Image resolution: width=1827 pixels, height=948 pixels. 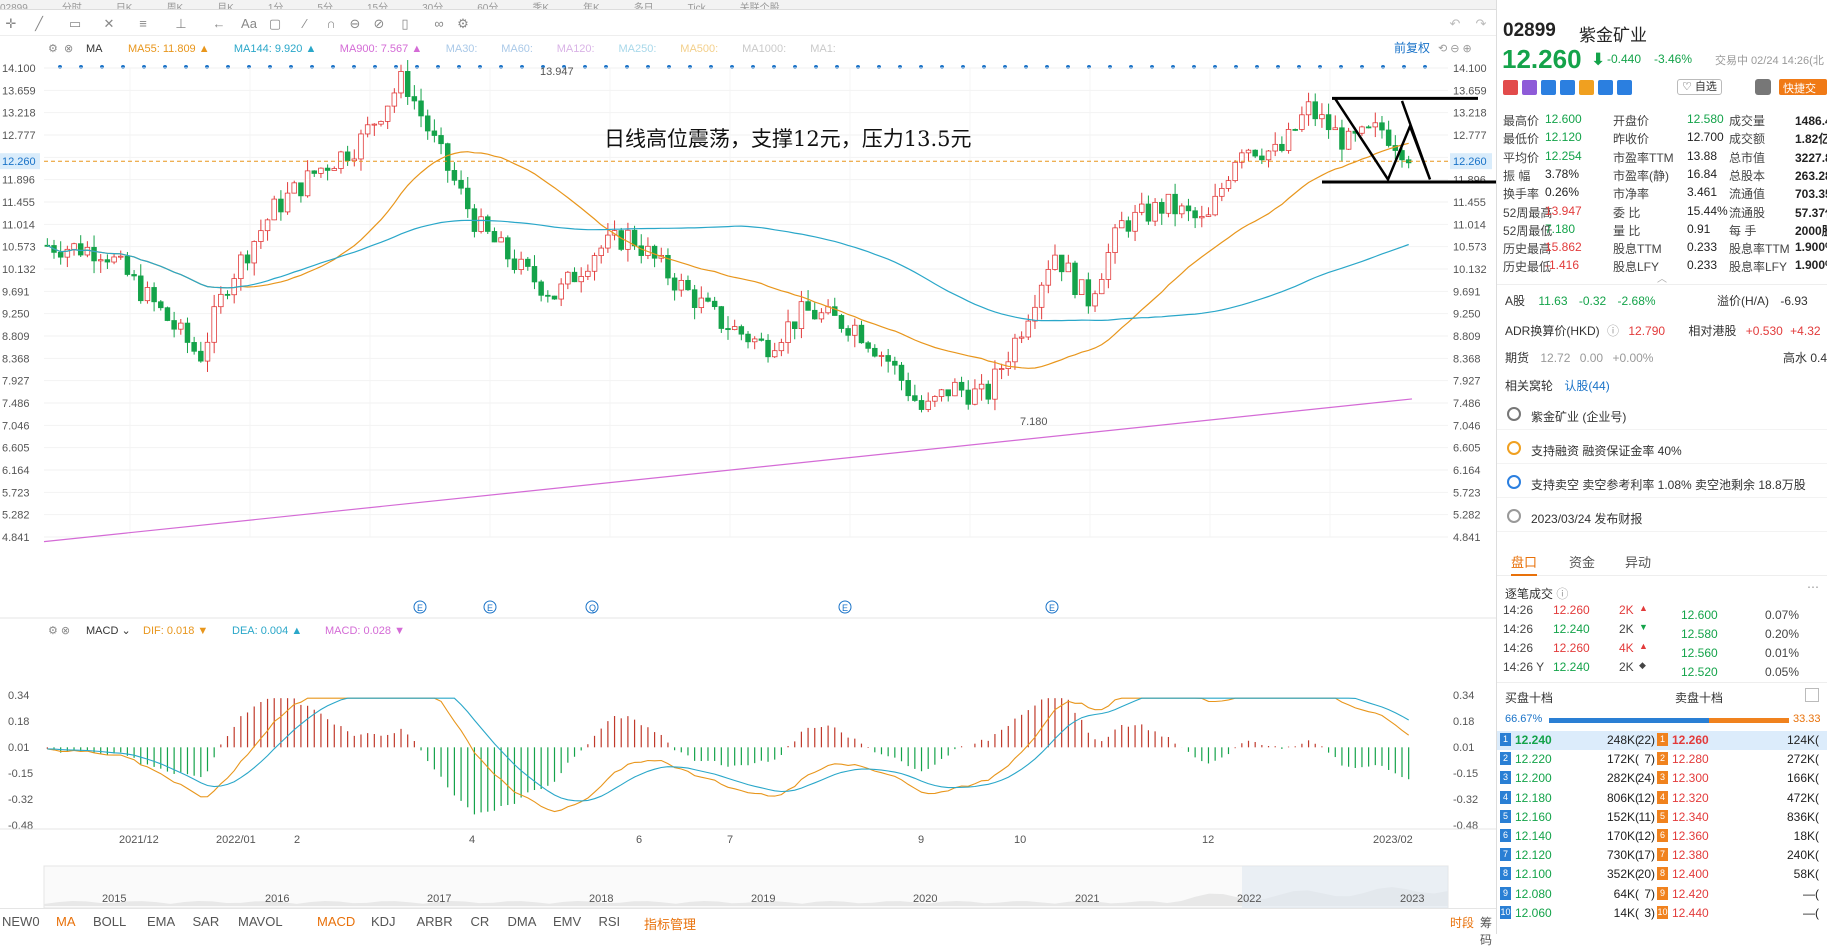 What do you see at coordinates (276, 7) in the screenshot?
I see `period-tab: 1分` at bounding box center [276, 7].